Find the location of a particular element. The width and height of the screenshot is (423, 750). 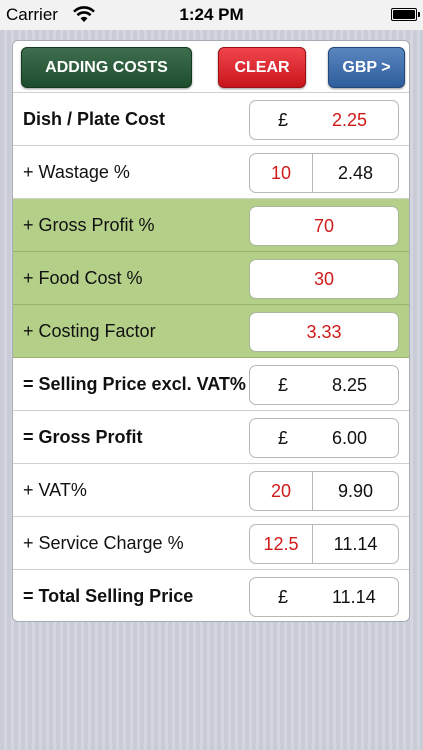

food-cost-percent-input: 30 is located at coordinates (324, 279).